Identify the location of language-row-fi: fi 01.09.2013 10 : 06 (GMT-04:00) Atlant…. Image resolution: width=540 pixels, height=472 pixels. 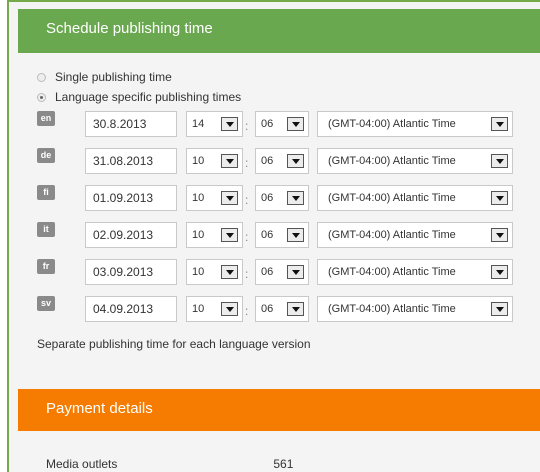
(288, 203).